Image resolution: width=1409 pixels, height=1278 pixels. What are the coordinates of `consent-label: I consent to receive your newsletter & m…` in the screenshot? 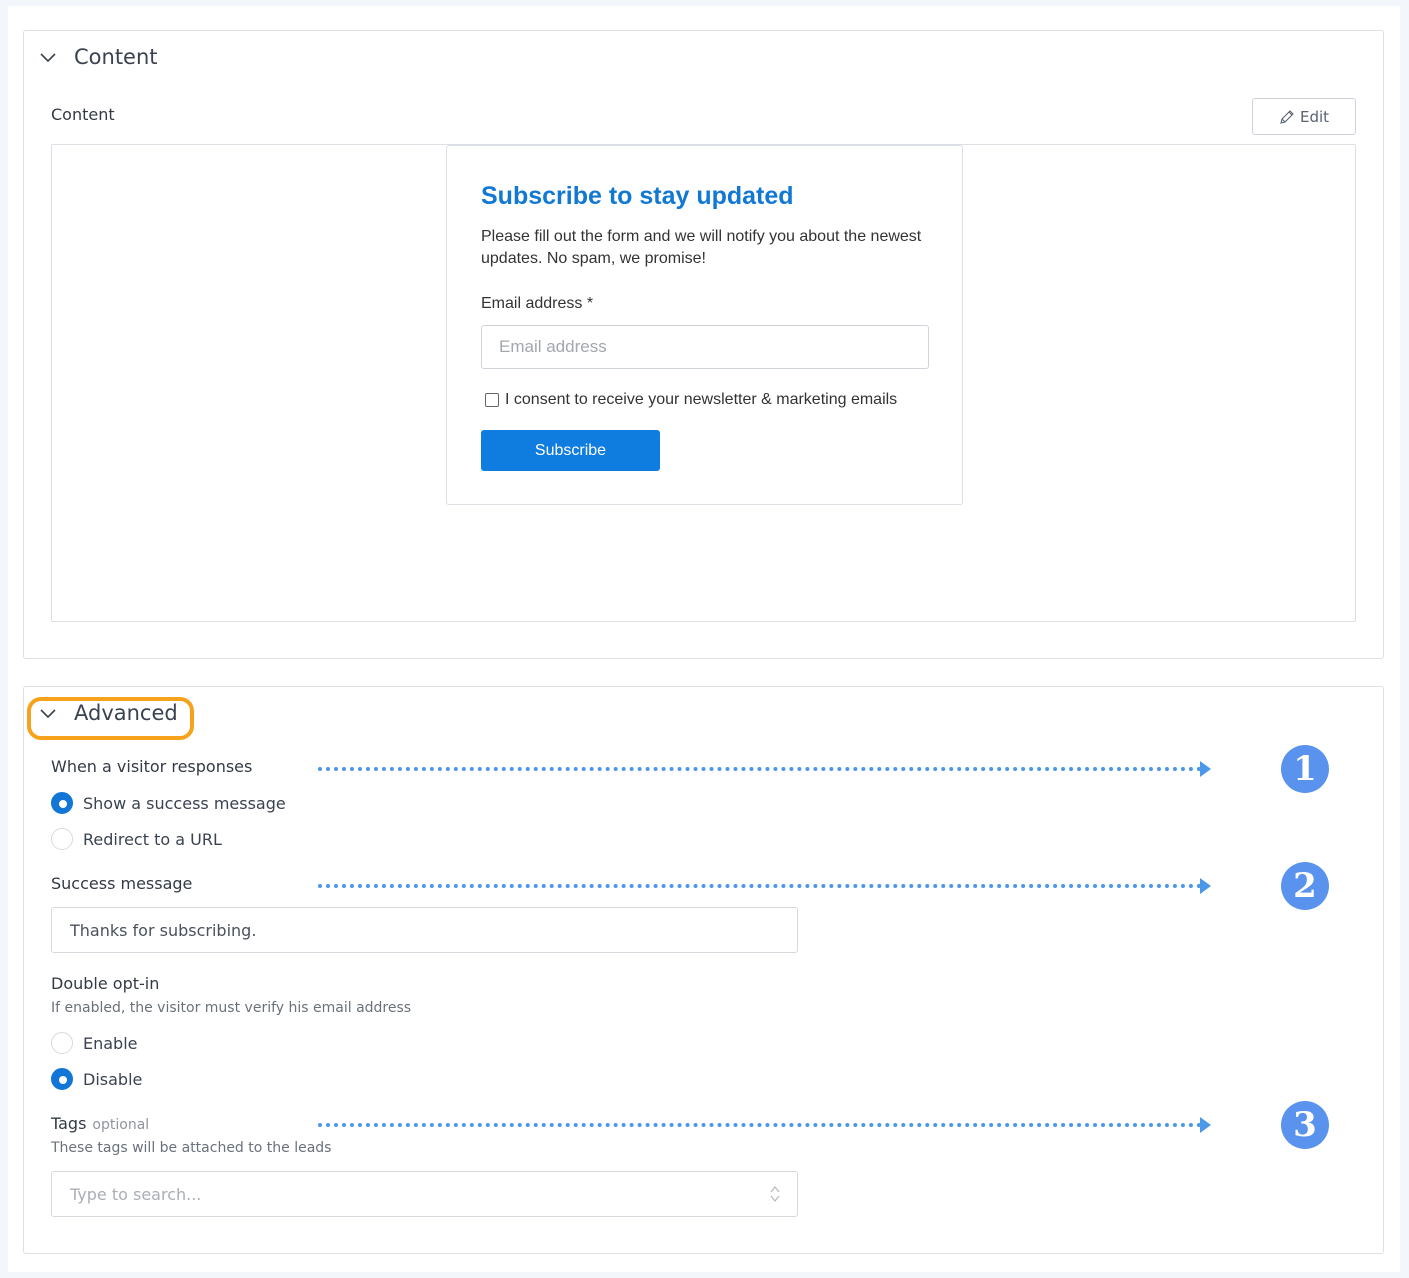 It's located at (701, 399).